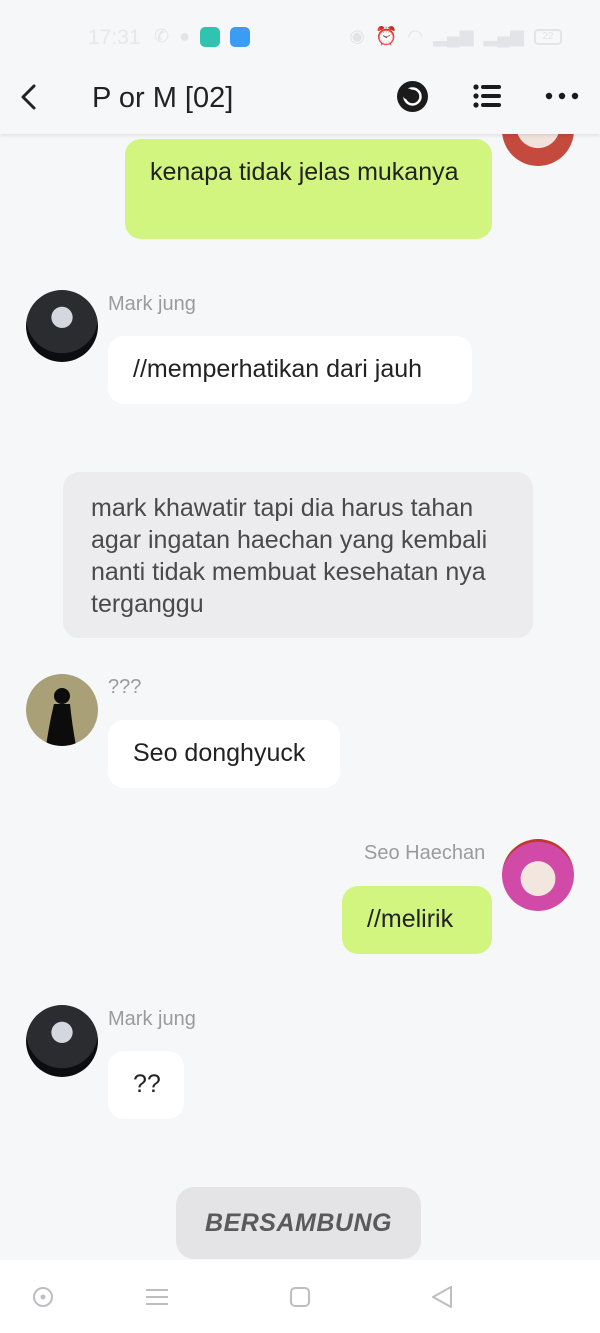  Describe the element at coordinates (125, 687) in the screenshot. I see `sender-name: ???` at that location.